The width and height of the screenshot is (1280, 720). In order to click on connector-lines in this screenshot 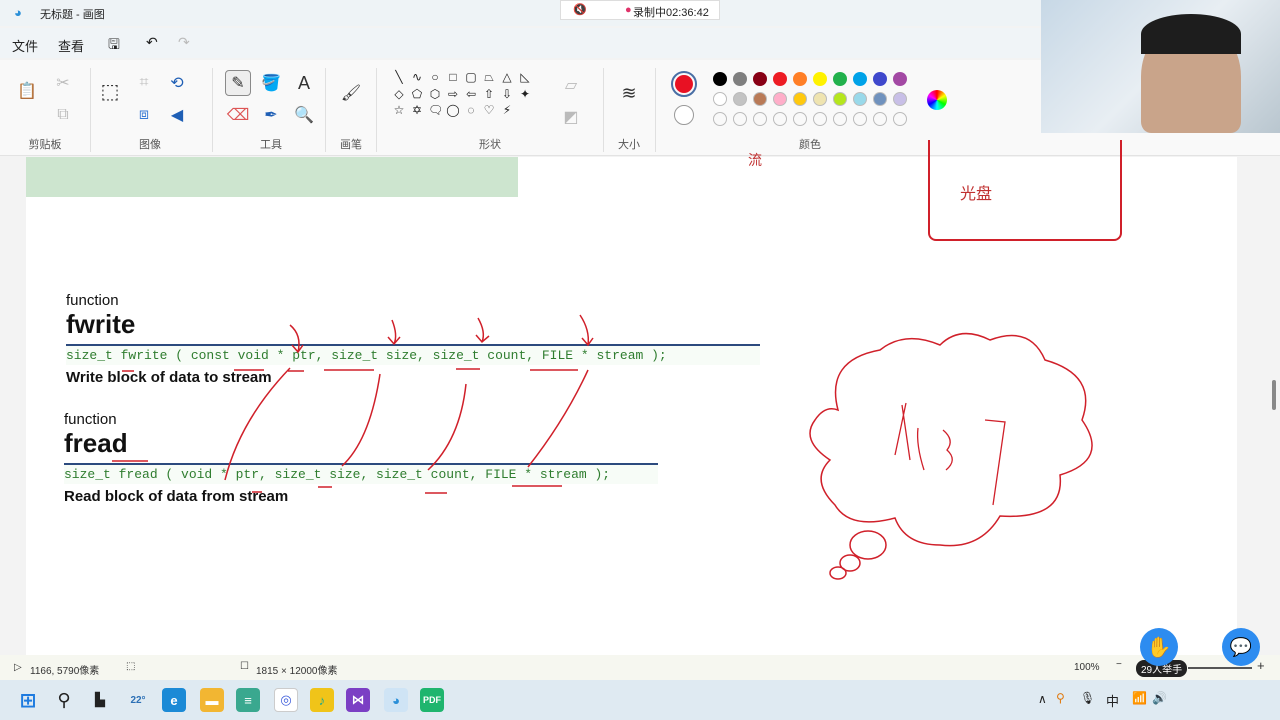, I will do `click(406, 424)`.